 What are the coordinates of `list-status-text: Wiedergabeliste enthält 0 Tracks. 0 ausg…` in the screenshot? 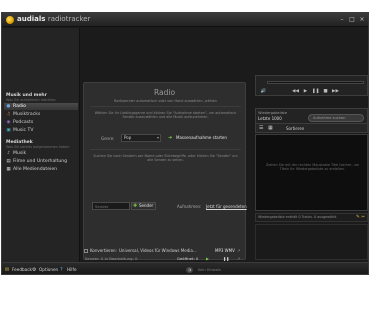 It's located at (298, 217).